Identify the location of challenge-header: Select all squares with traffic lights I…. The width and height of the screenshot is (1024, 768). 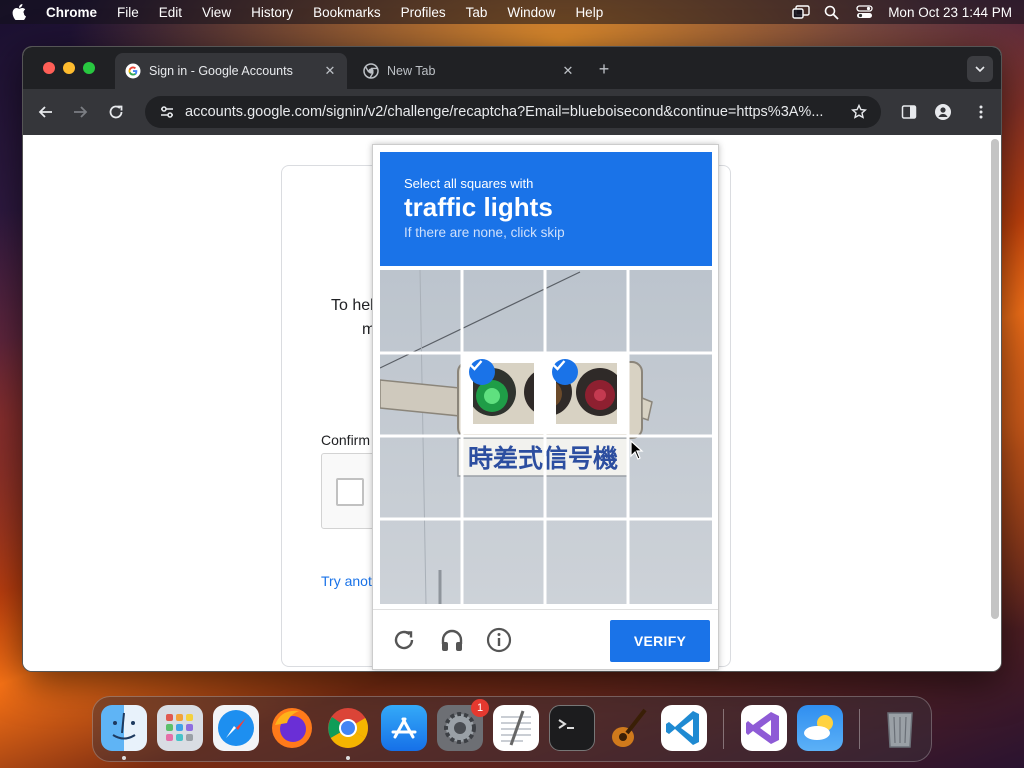
(546, 209).